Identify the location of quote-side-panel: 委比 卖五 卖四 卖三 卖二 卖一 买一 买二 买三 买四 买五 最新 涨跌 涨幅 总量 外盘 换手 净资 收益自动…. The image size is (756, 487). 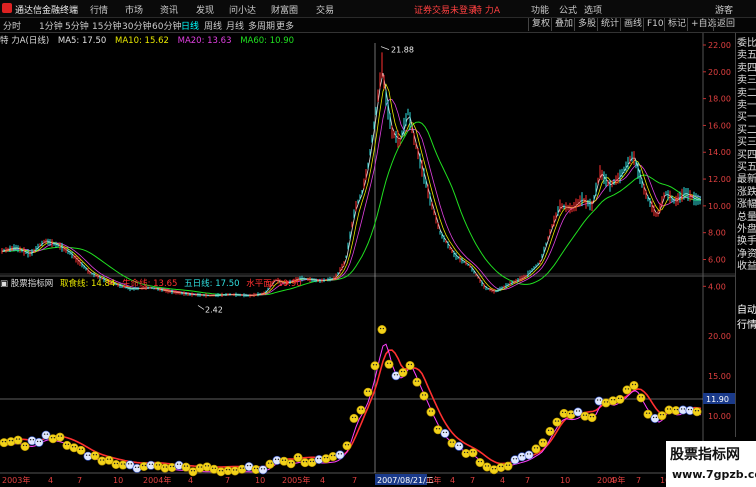
(745, 235).